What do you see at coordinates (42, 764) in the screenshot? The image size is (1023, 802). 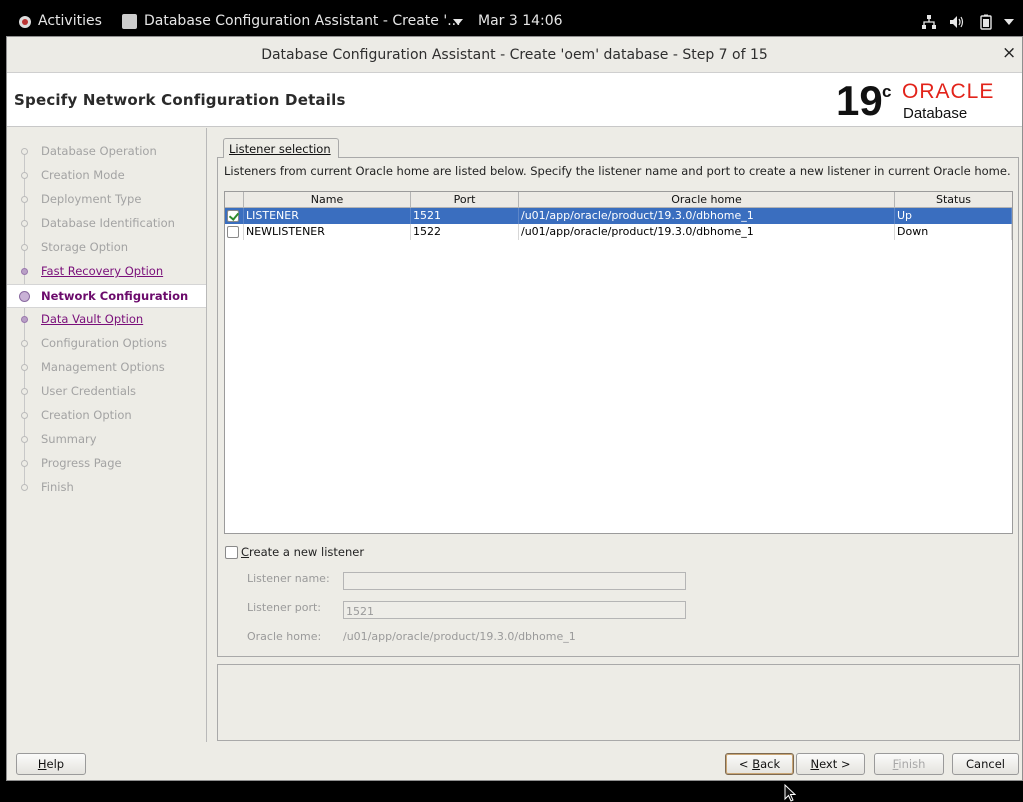 I see `mnemonic-h: H` at bounding box center [42, 764].